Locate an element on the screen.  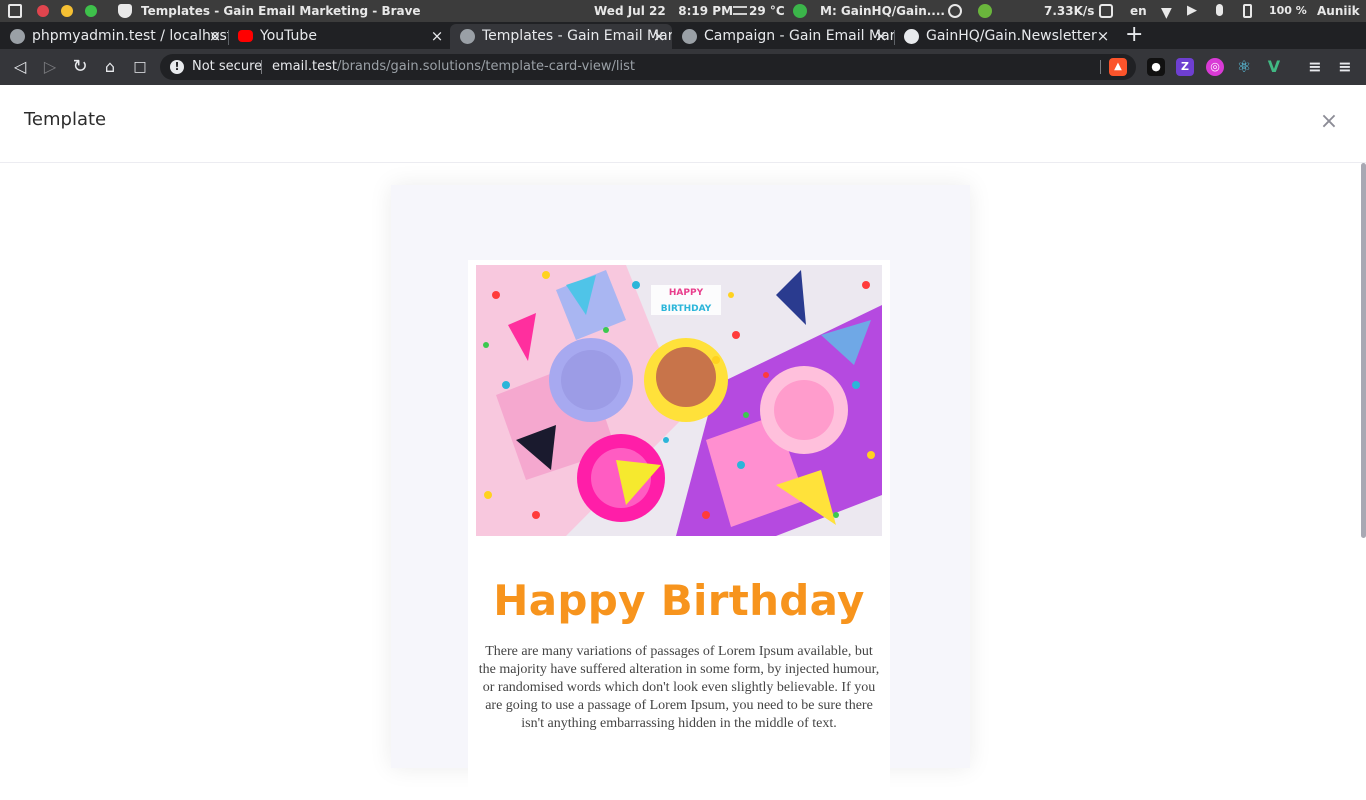
window-close-dot is located at coordinates (43, 11).